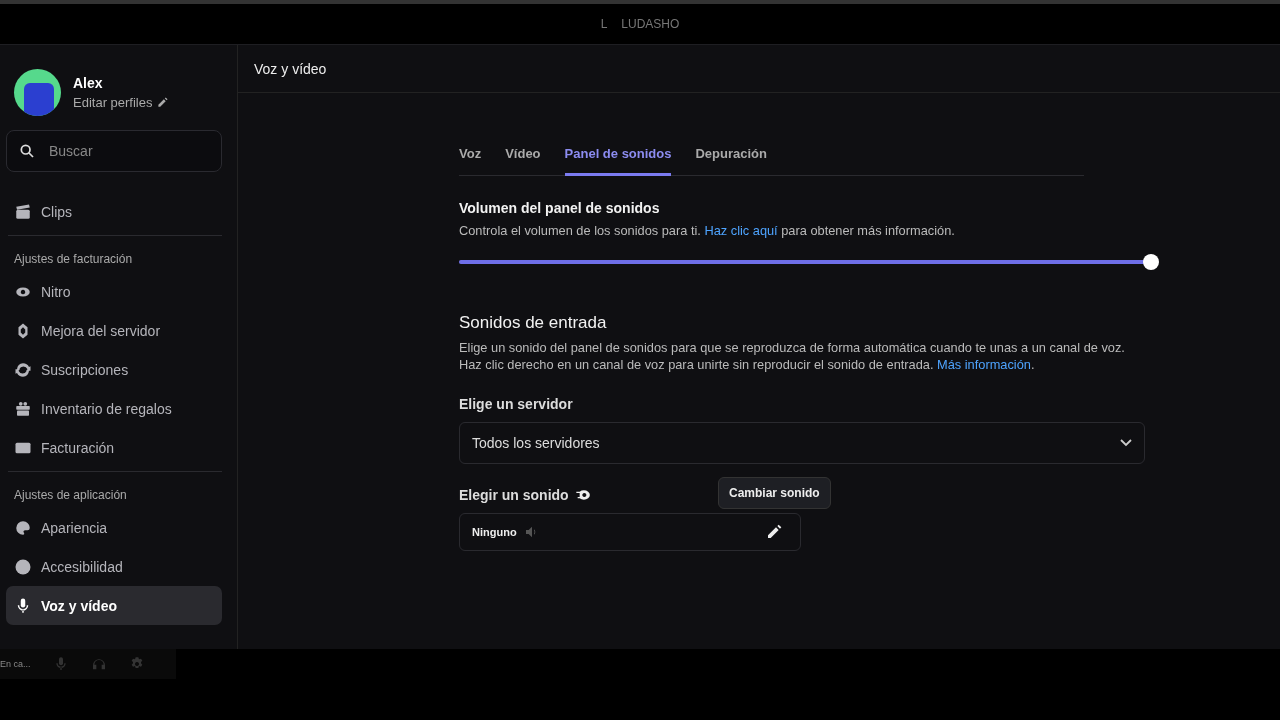  I want to click on edit-profiles-link: Editar perfiles, so click(113, 102).